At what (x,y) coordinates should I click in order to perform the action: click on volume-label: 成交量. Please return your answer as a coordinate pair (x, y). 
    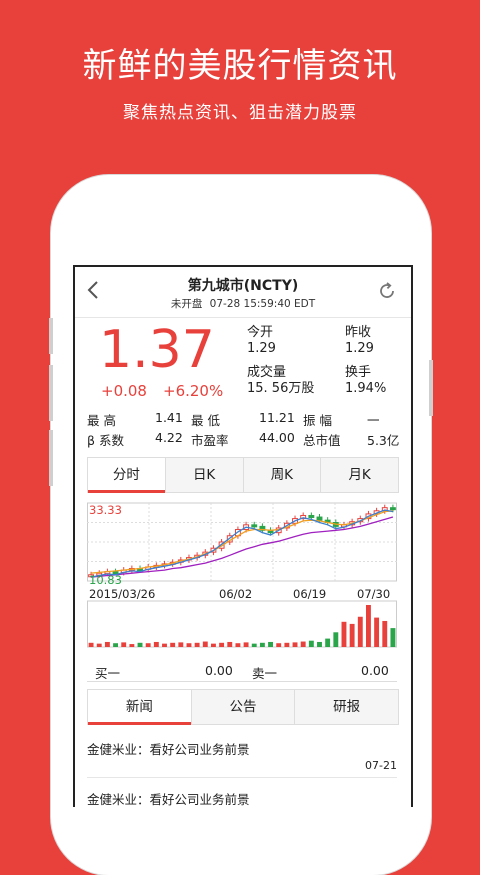
    Looking at the image, I should click on (267, 372).